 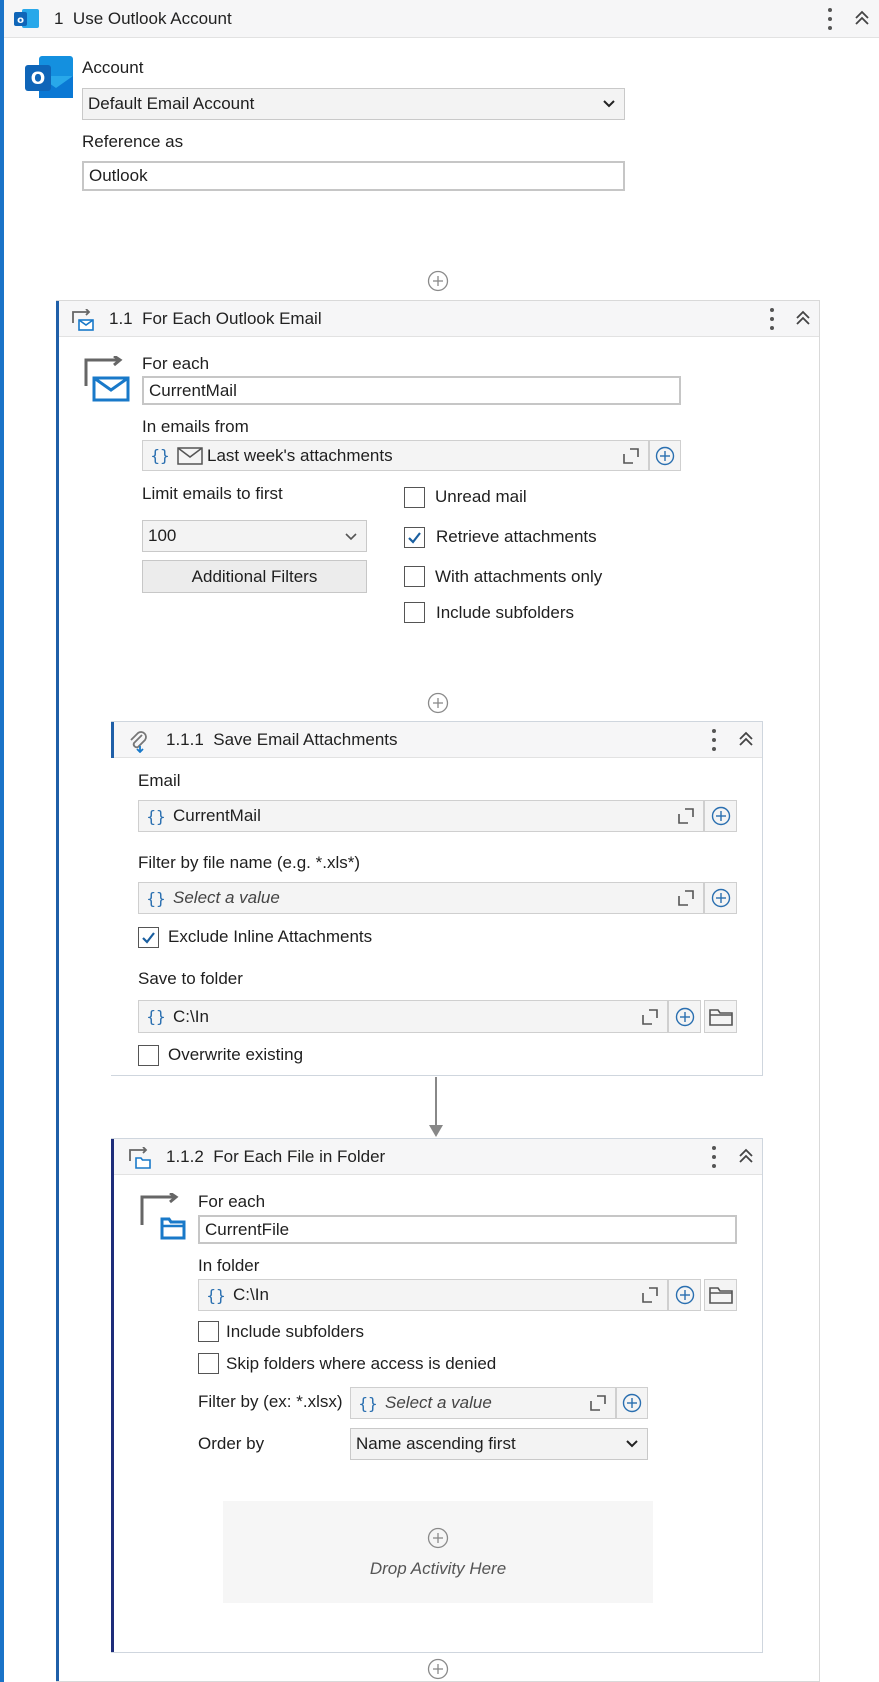 What do you see at coordinates (361, 1363) in the screenshot?
I see `skip-folders-label: Skip folders where access is denied` at bounding box center [361, 1363].